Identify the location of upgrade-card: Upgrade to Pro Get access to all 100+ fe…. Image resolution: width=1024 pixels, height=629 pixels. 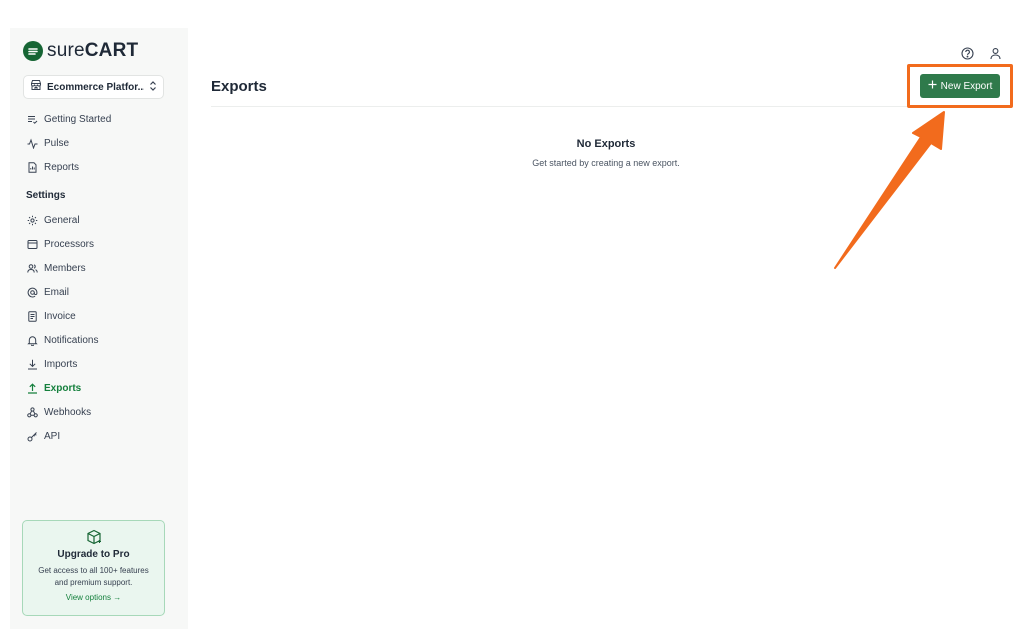
(93, 568).